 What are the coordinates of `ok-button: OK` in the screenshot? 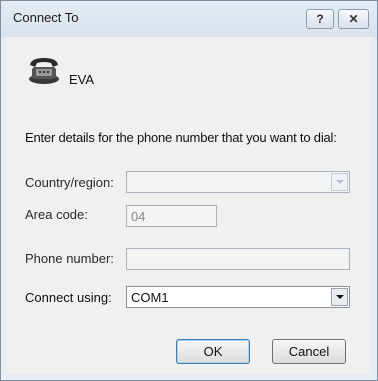 It's located at (213, 351).